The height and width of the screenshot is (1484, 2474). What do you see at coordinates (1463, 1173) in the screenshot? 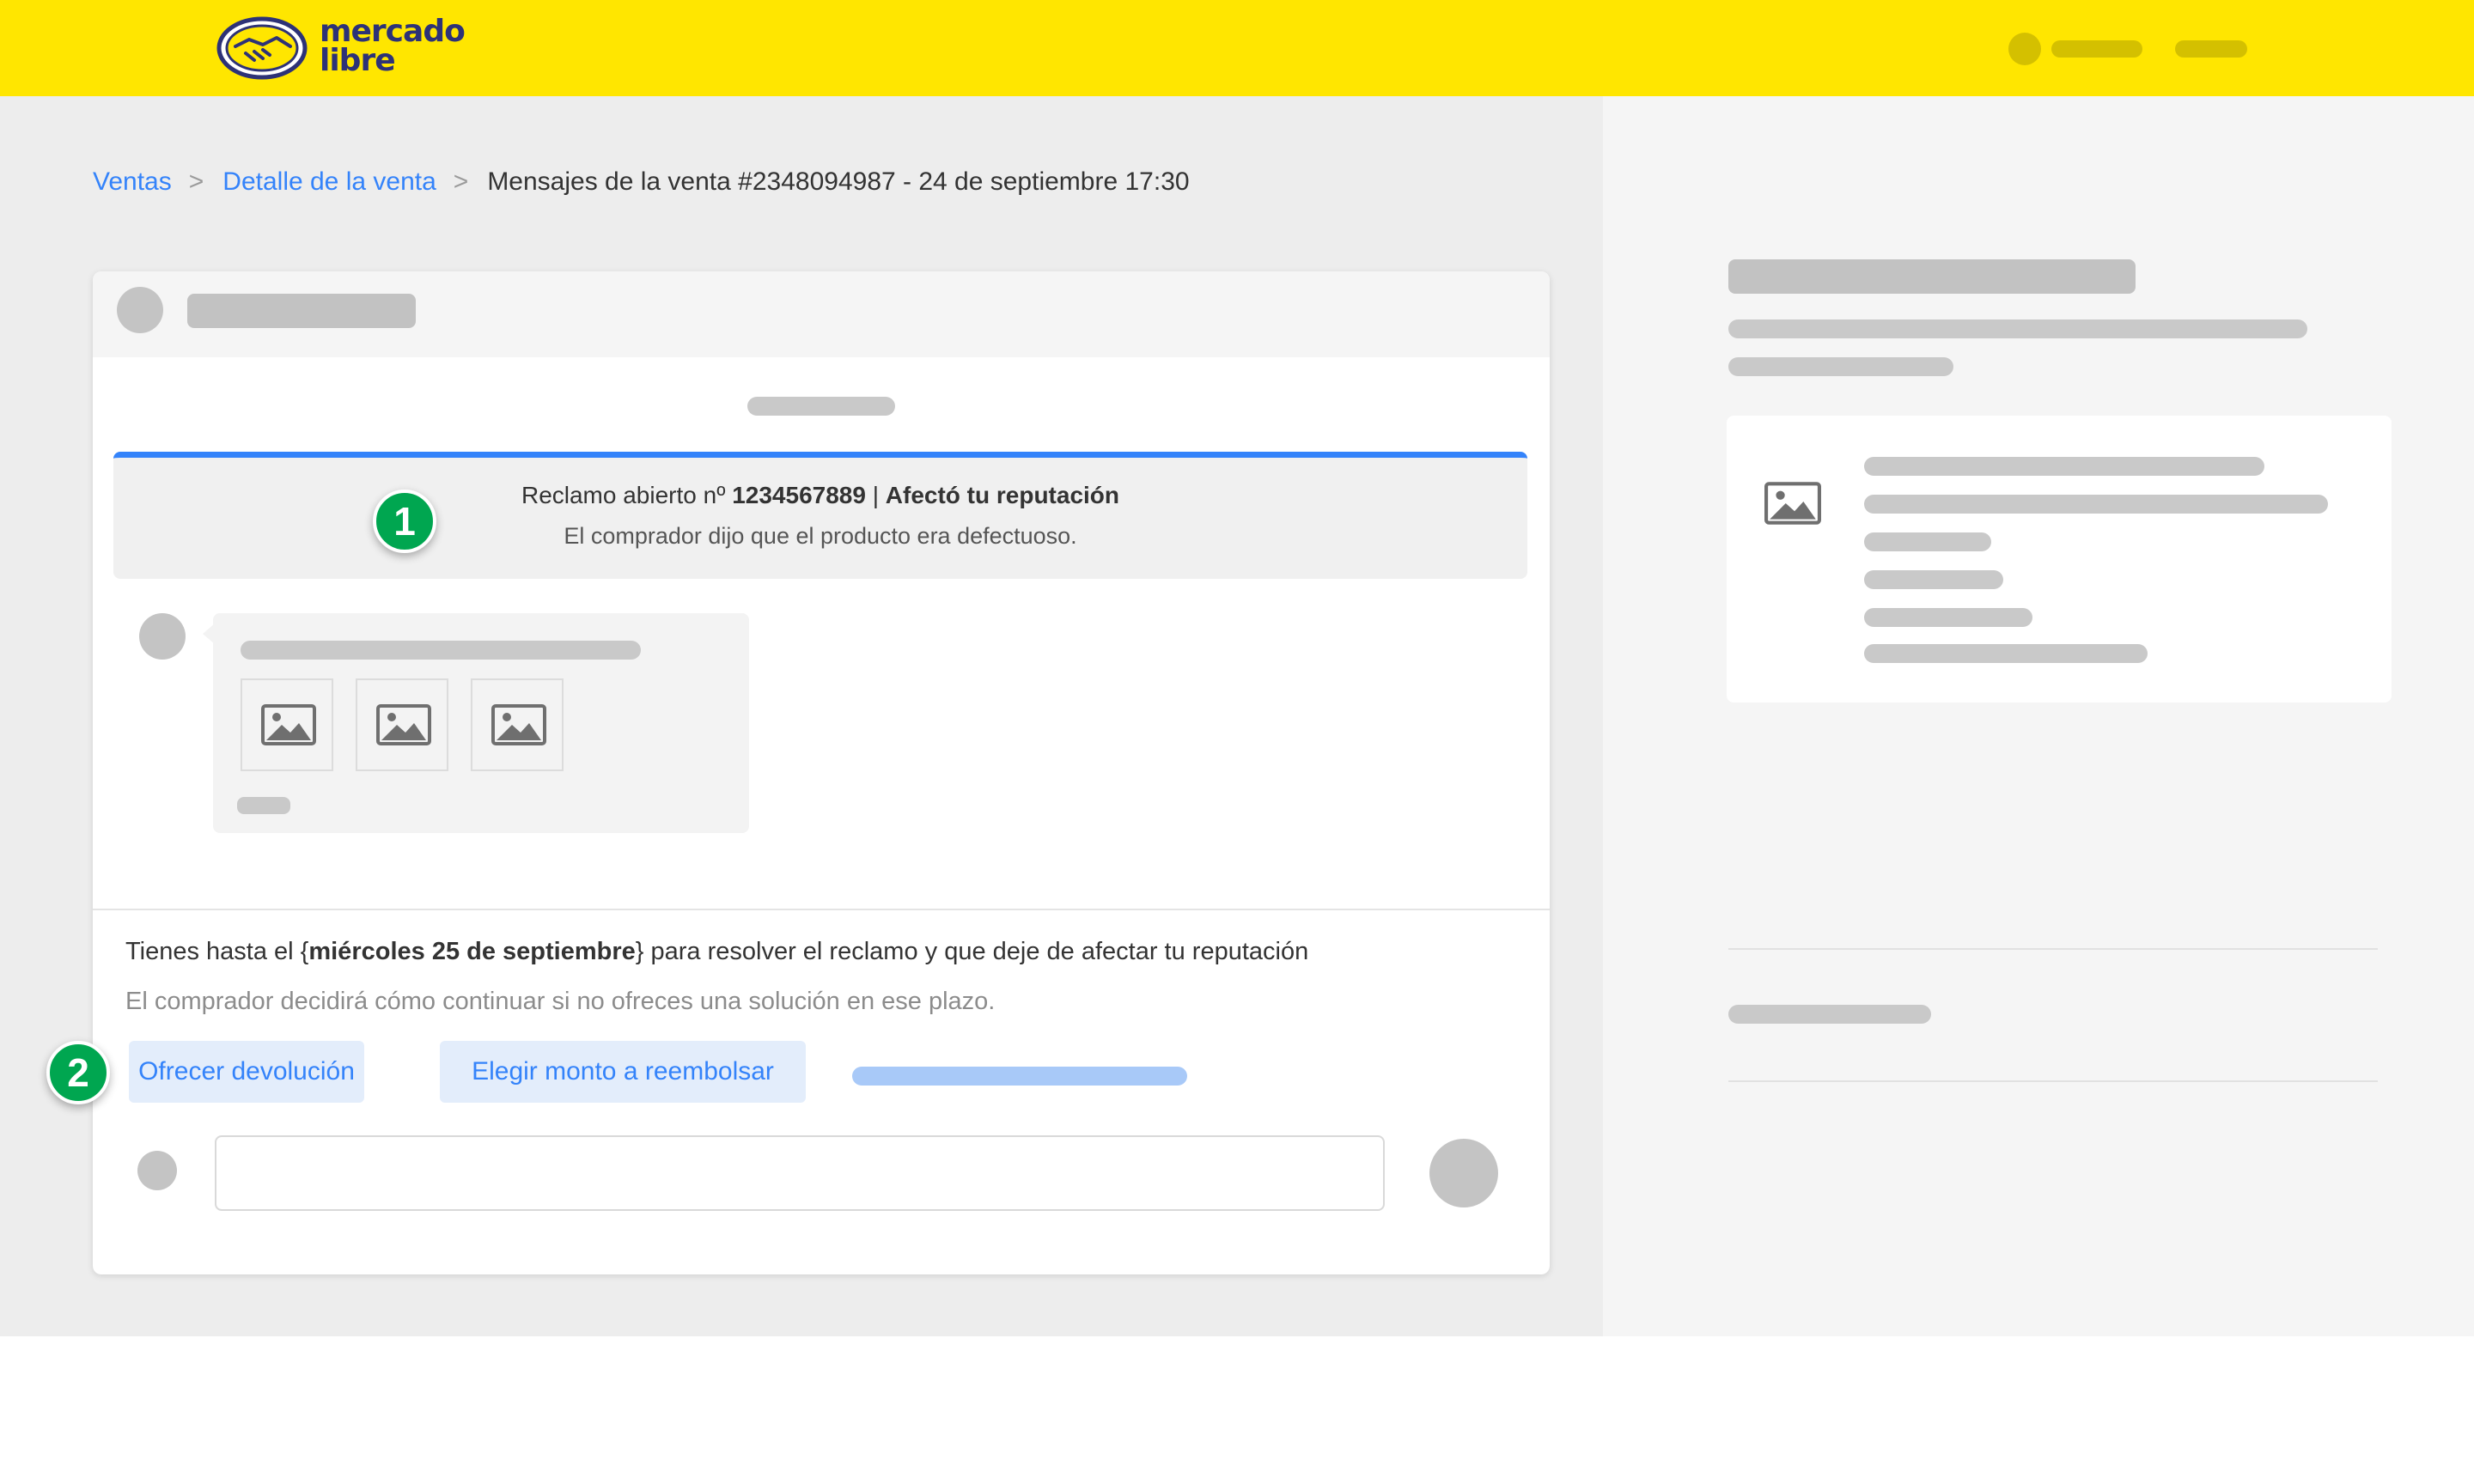
I see `send-button` at bounding box center [1463, 1173].